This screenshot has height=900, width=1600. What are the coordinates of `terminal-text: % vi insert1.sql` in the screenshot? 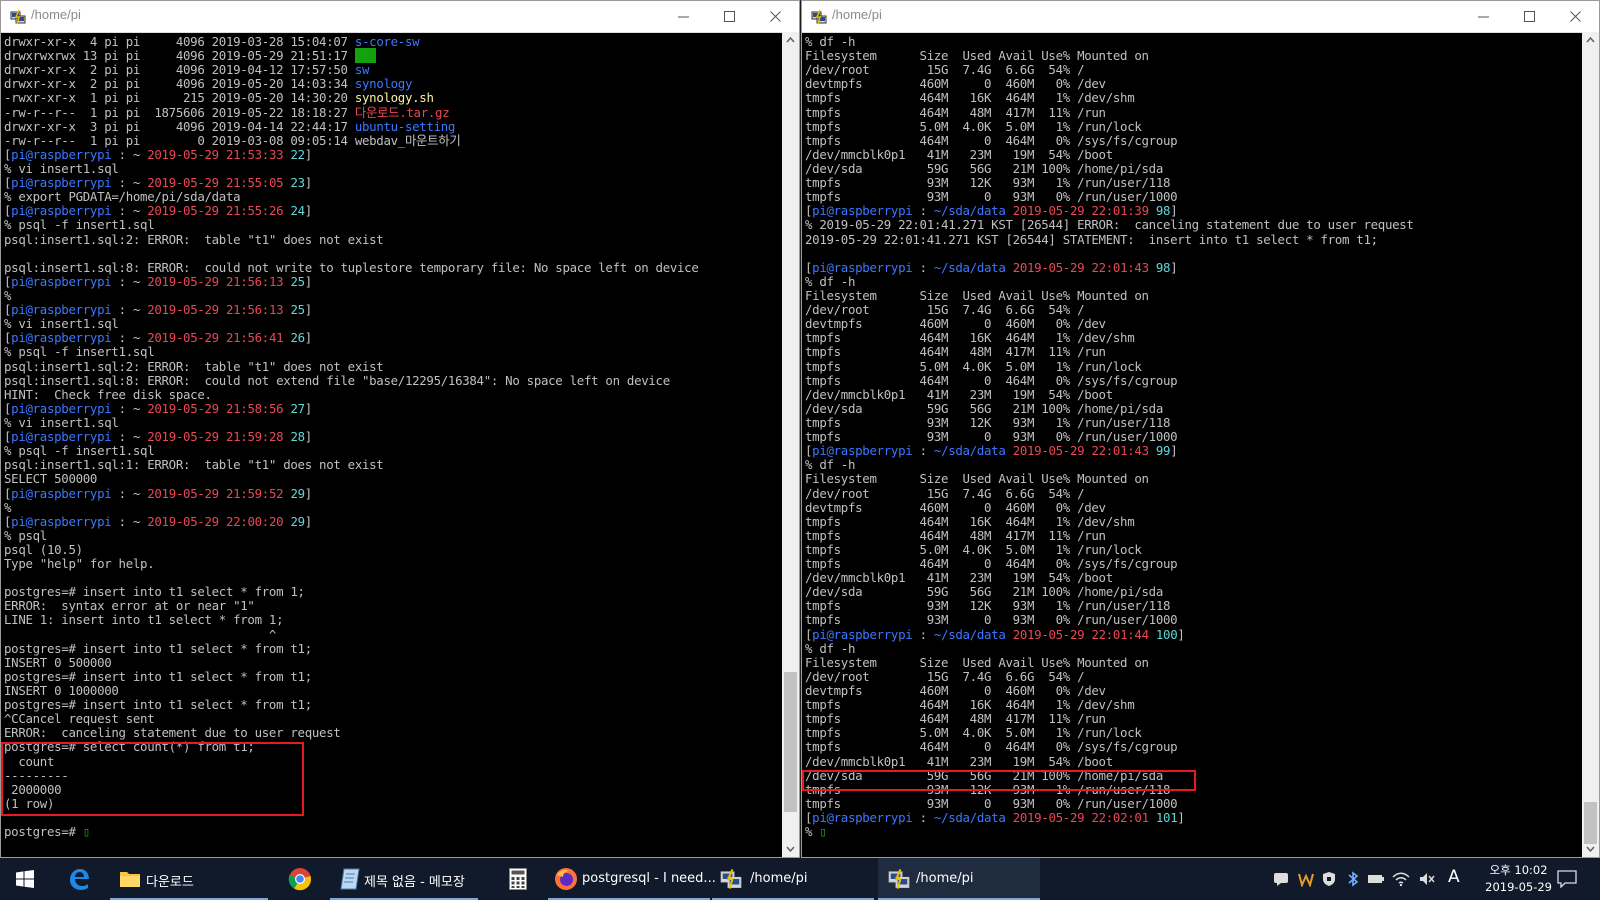 It's located at (61, 324).